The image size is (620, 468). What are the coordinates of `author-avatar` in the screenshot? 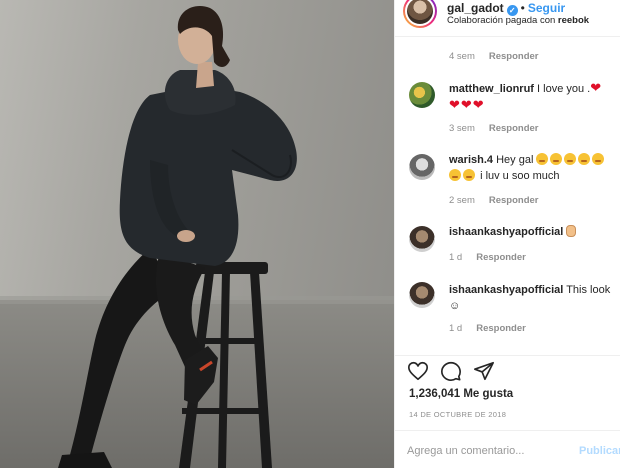 It's located at (420, 14).